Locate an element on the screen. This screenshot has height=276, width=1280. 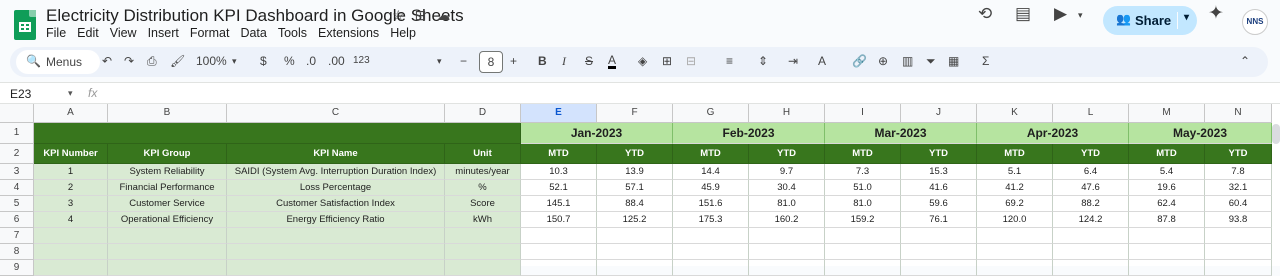
kpi-name-cell: Customer Satisfaction Index is located at coordinates (336, 204).